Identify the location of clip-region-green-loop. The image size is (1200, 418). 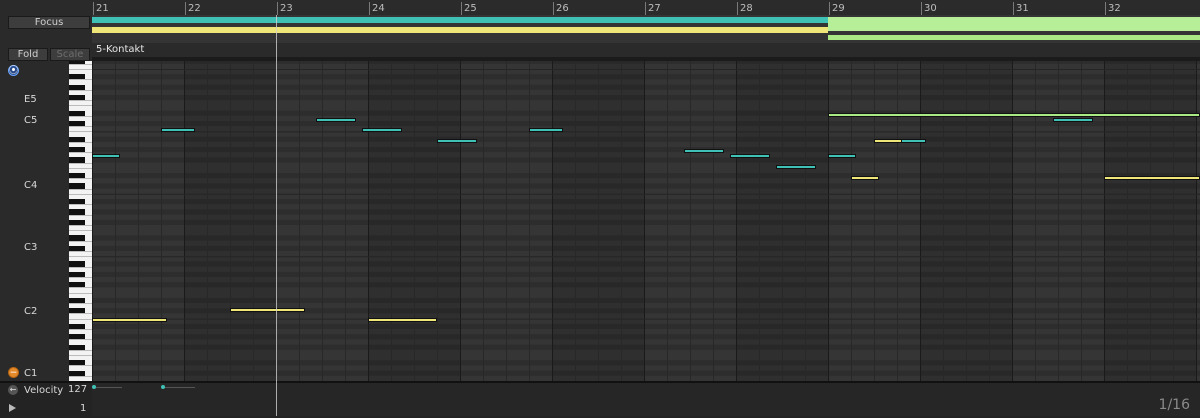
(1014, 24).